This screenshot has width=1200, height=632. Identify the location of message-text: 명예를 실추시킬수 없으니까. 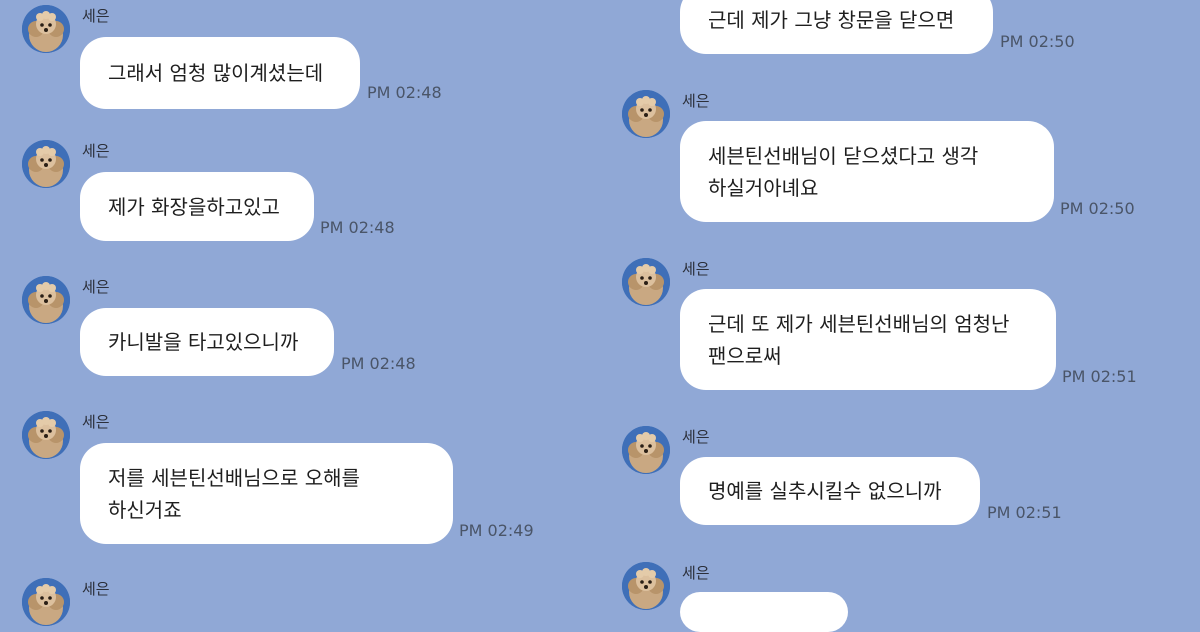
(825, 491).